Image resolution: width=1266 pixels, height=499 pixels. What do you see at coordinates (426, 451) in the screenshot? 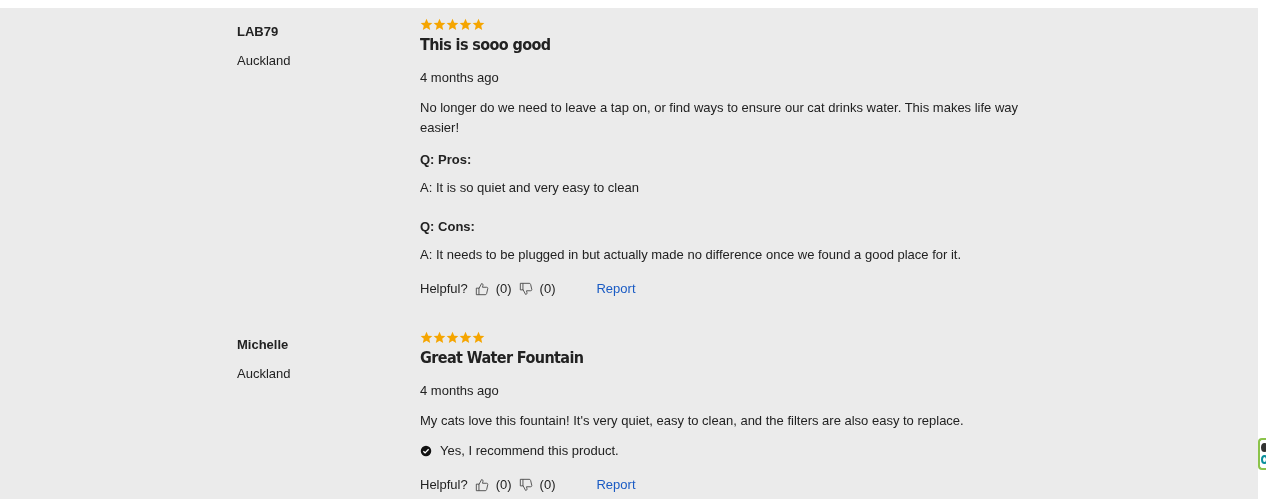
I see `check-icon` at bounding box center [426, 451].